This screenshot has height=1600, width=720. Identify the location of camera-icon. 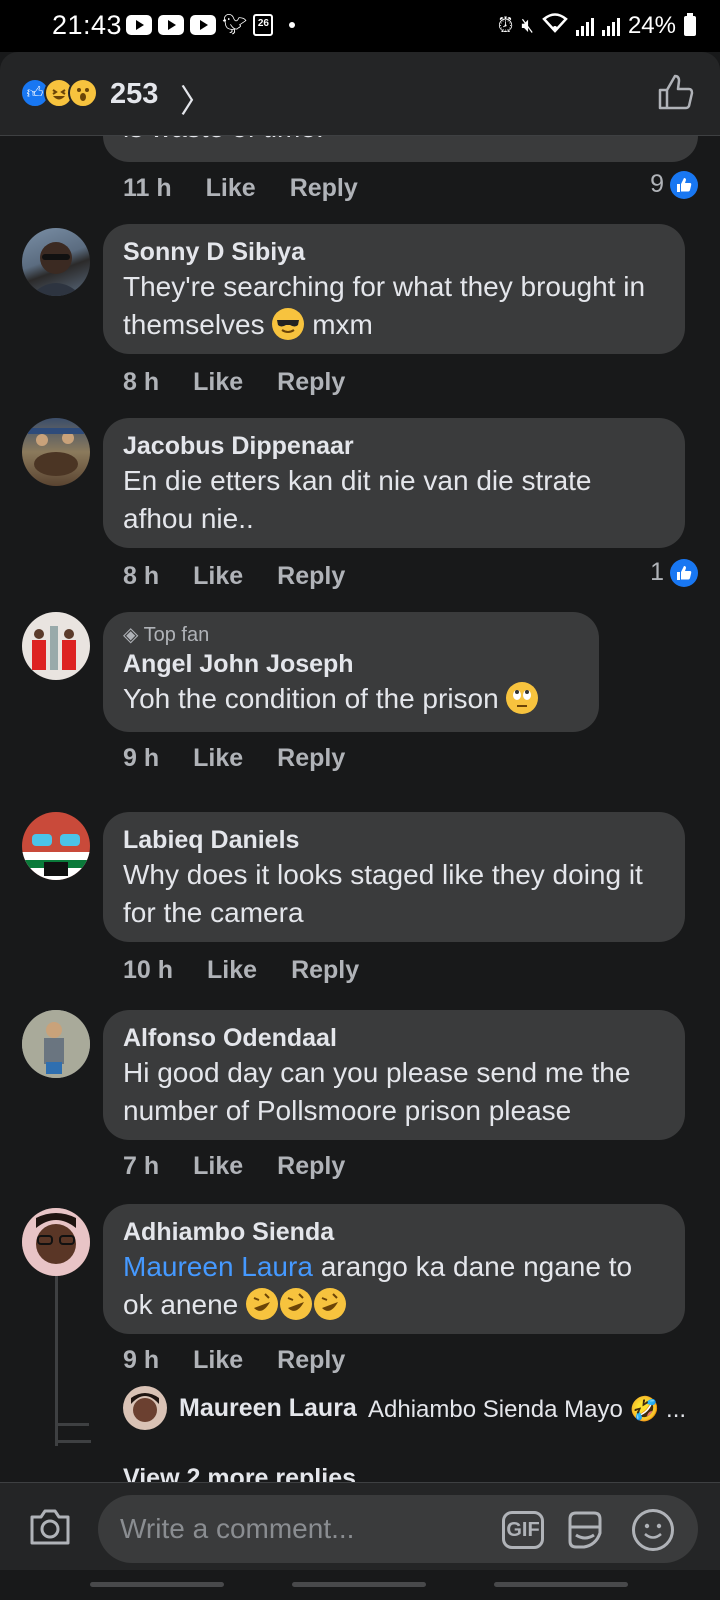
(50, 1527).